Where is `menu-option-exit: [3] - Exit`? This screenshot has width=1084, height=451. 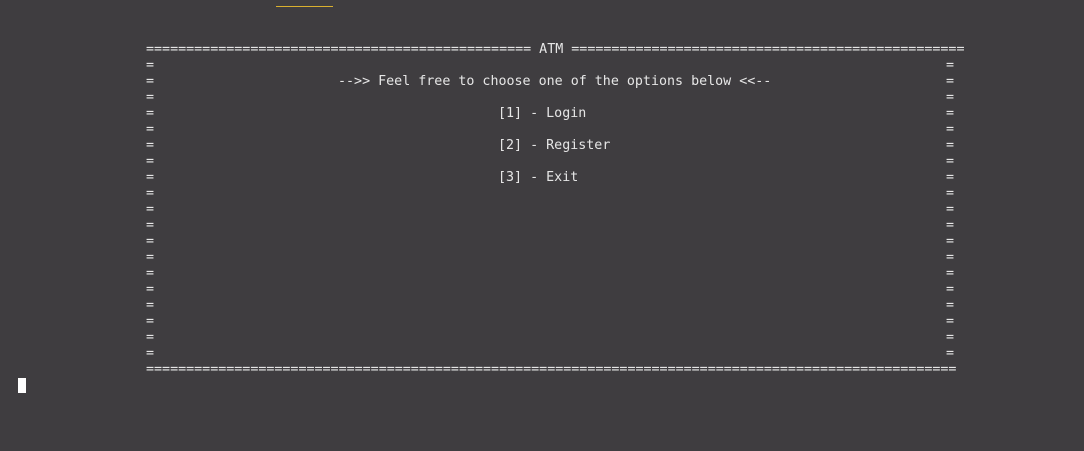
menu-option-exit: [3] - Exit is located at coordinates (538, 177).